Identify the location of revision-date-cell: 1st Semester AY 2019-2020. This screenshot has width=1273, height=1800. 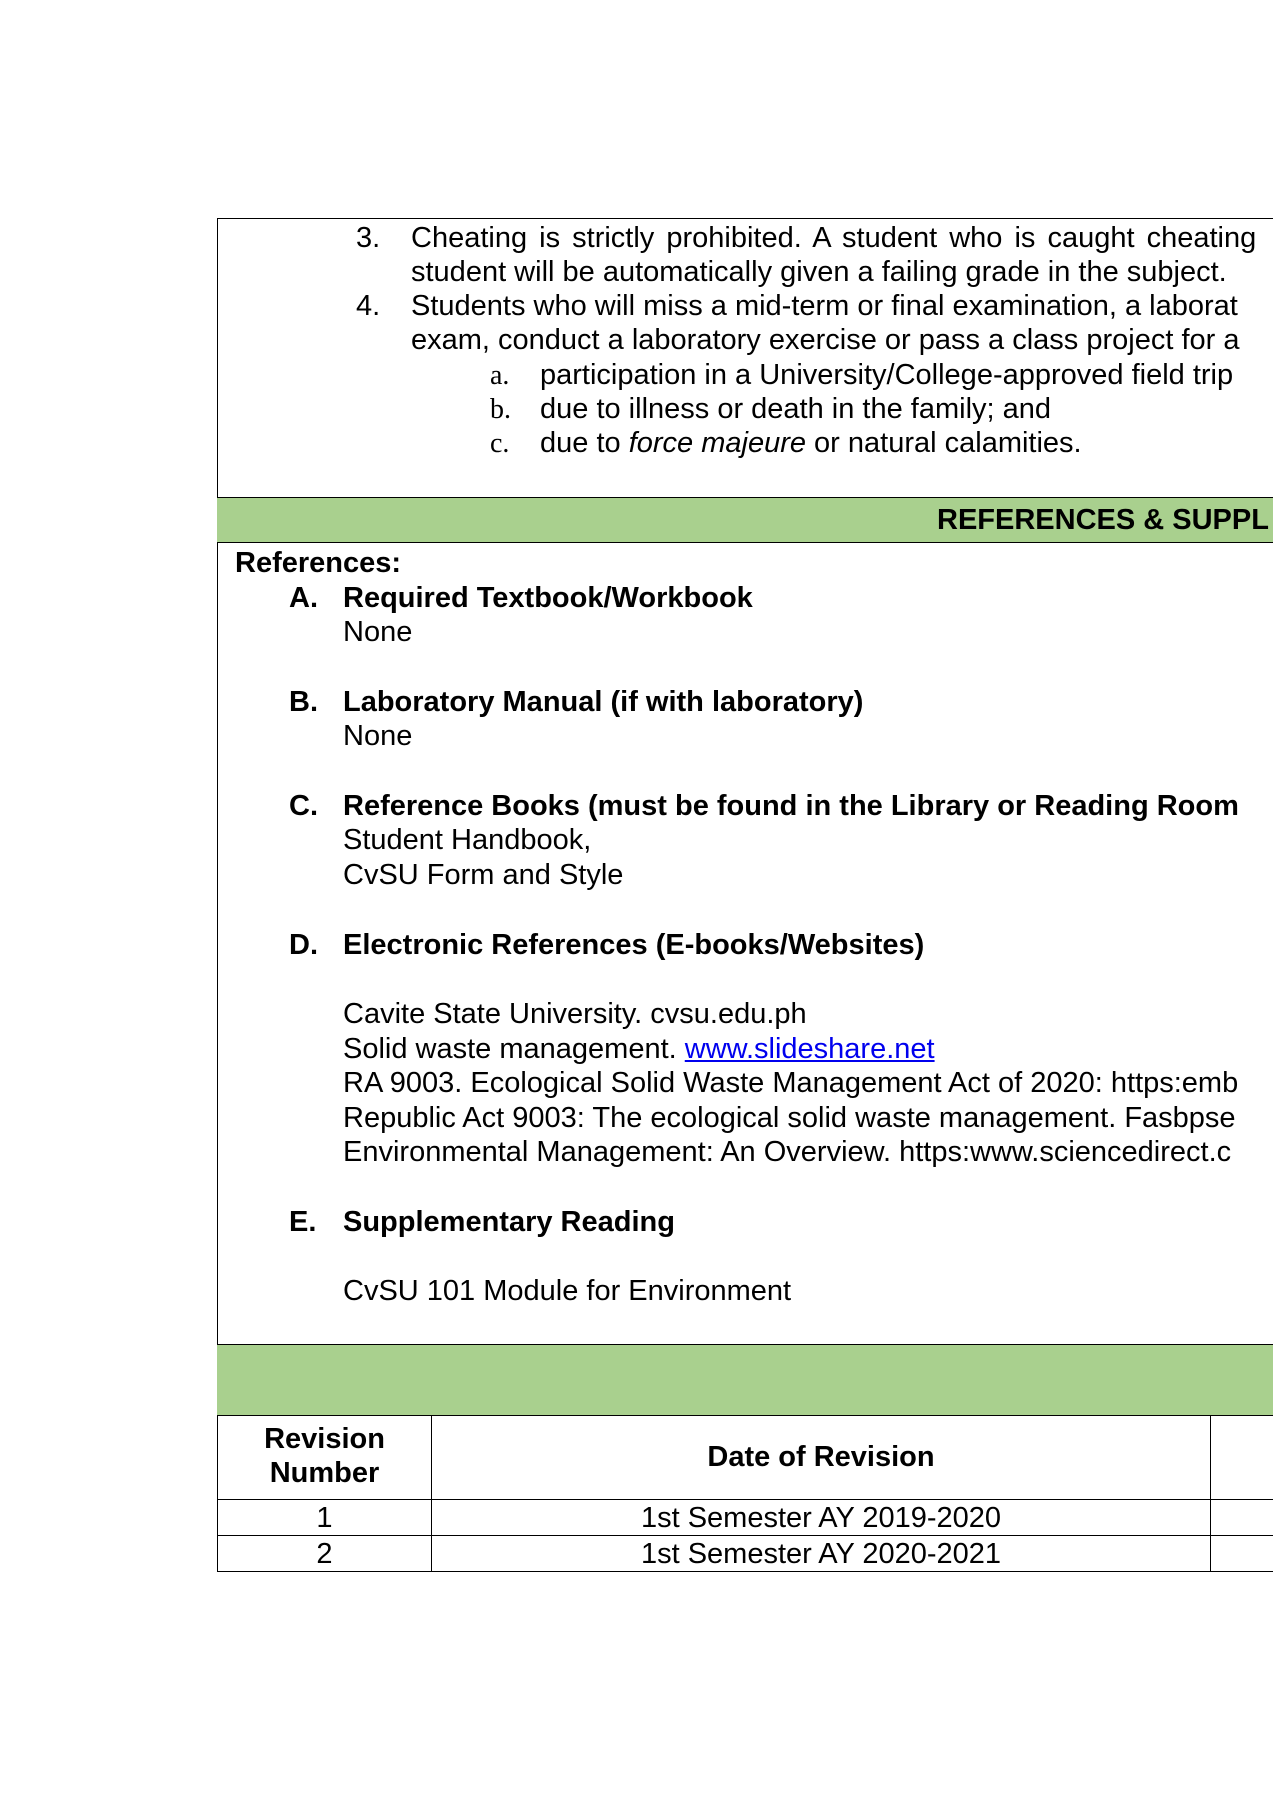
(821, 1518).